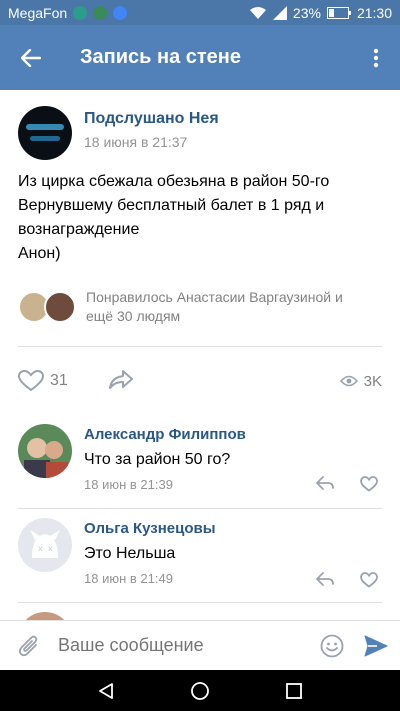 This screenshot has height=711, width=400. I want to click on google-icon, so click(120, 12).